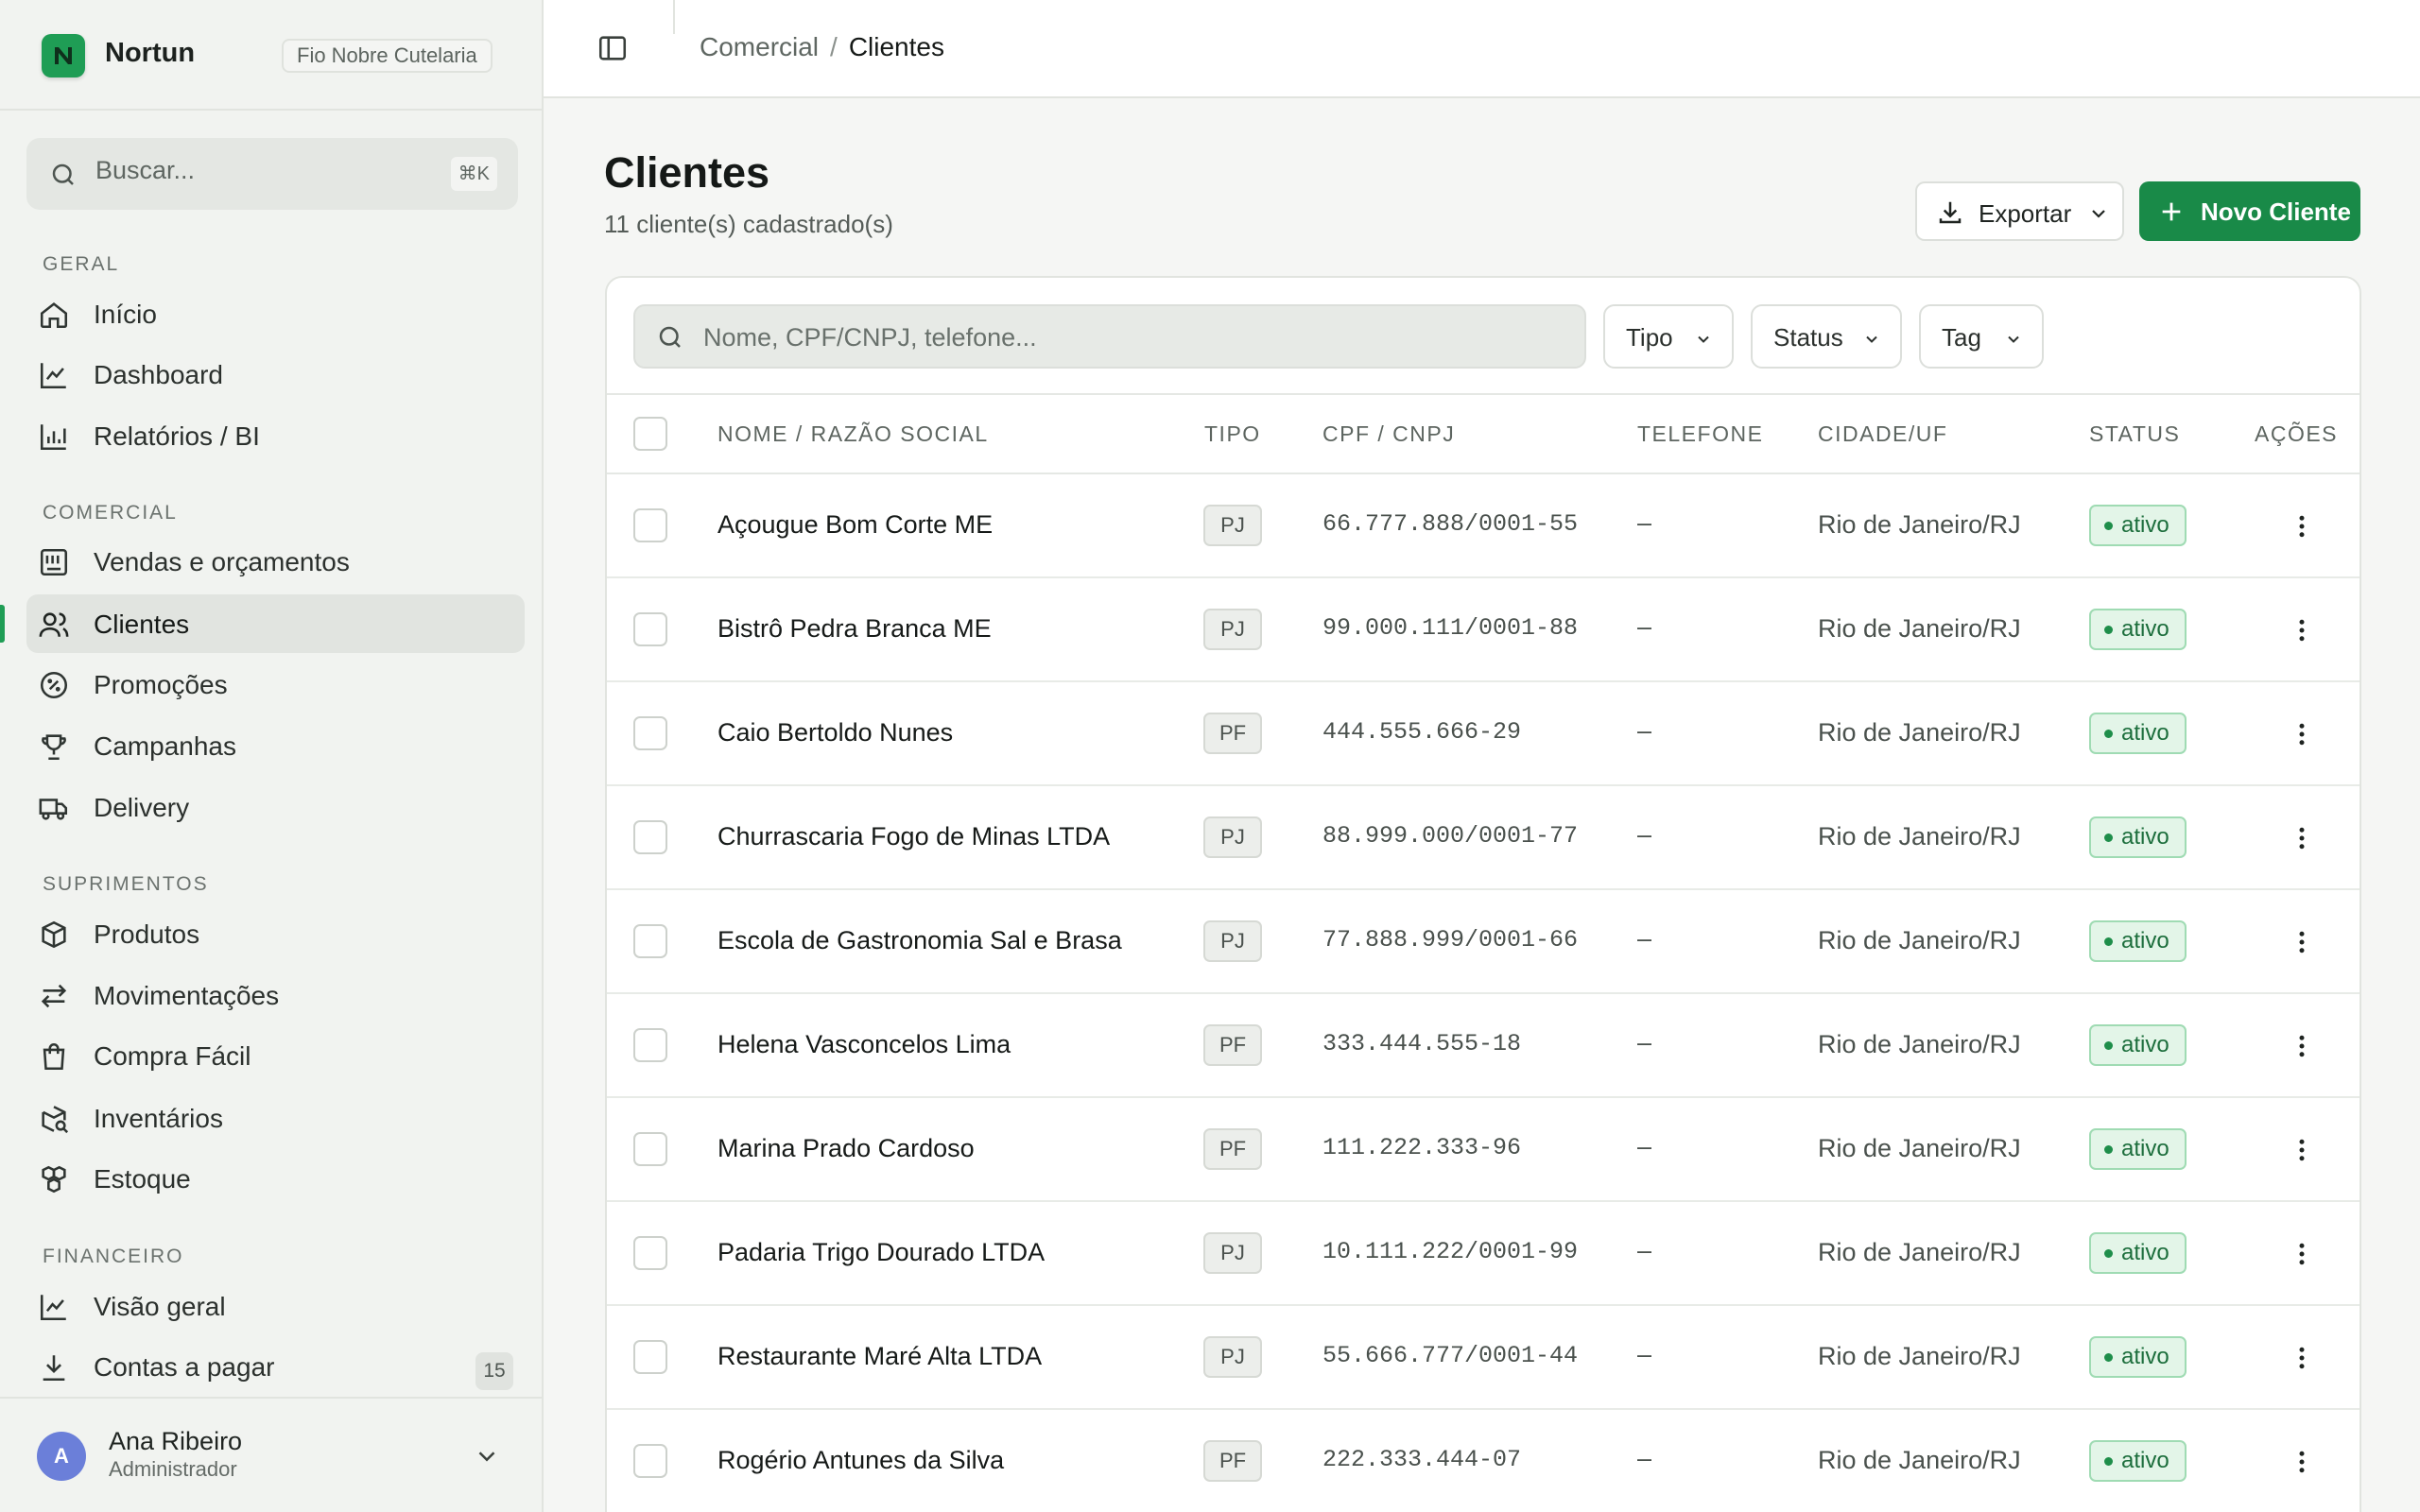  I want to click on sidebar-toggle-icon, so click(612, 48).